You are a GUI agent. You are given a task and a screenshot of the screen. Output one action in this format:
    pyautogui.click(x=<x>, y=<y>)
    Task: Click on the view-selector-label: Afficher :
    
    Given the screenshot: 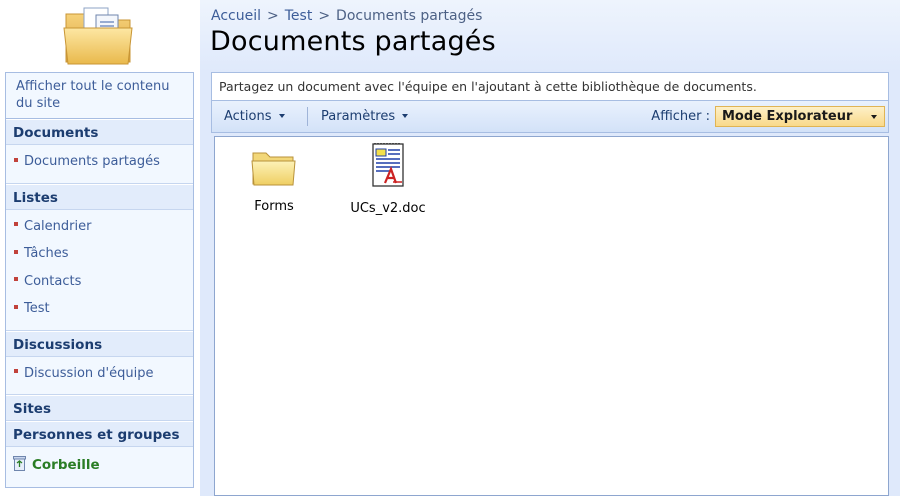 What is the action you would take?
    pyautogui.click(x=680, y=116)
    